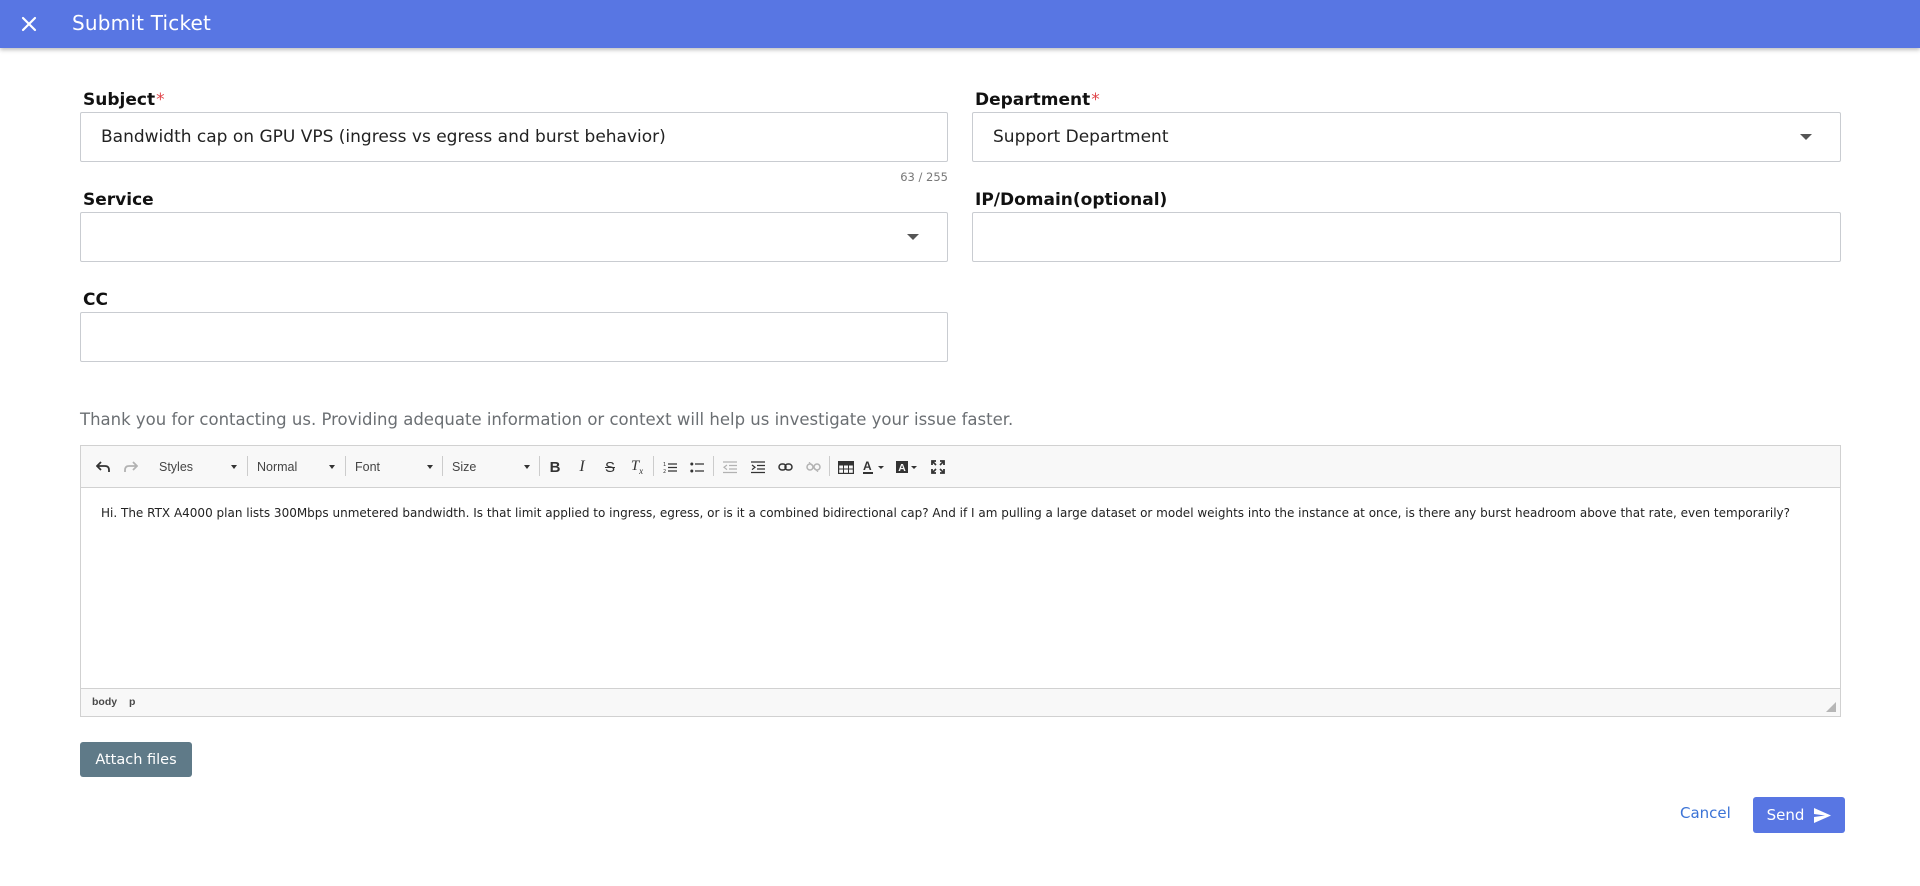 The width and height of the screenshot is (1920, 886). Describe the element at coordinates (118, 200) in the screenshot. I see `service-label: Service` at that location.